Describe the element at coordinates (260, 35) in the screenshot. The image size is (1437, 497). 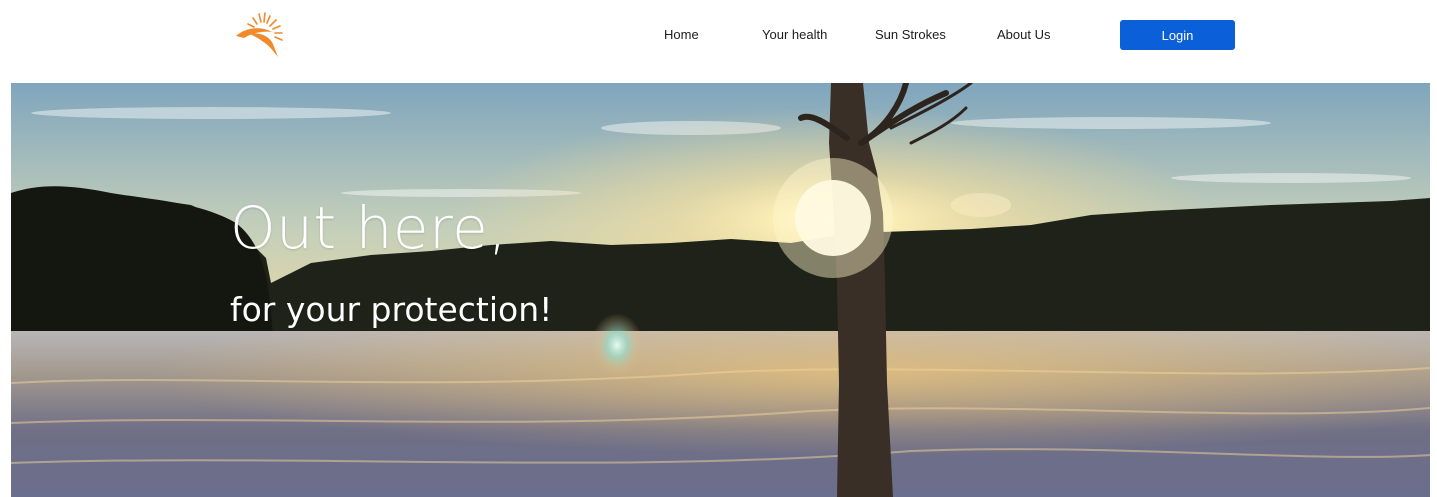
I see `sun-logo-icon` at that location.